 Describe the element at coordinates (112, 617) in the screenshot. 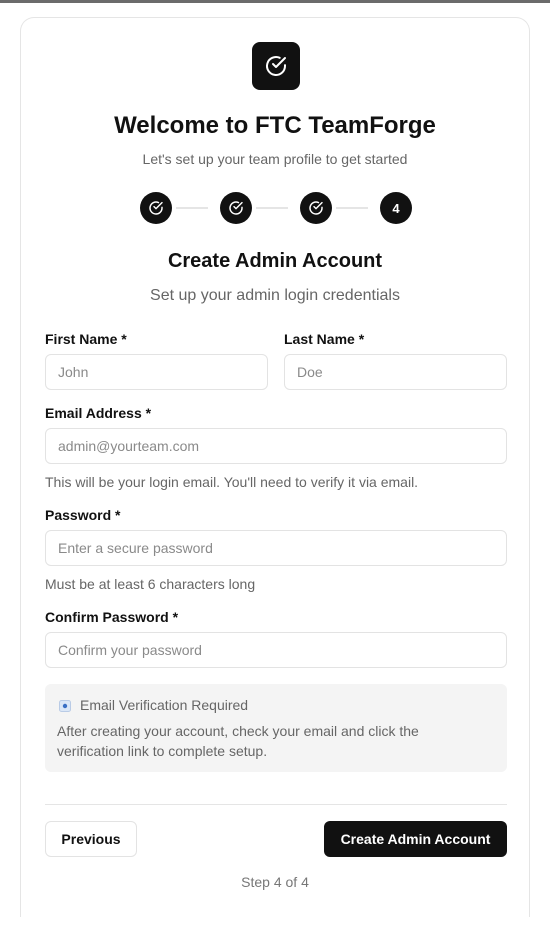

I see `confirm-password-label: Confirm Password *` at that location.